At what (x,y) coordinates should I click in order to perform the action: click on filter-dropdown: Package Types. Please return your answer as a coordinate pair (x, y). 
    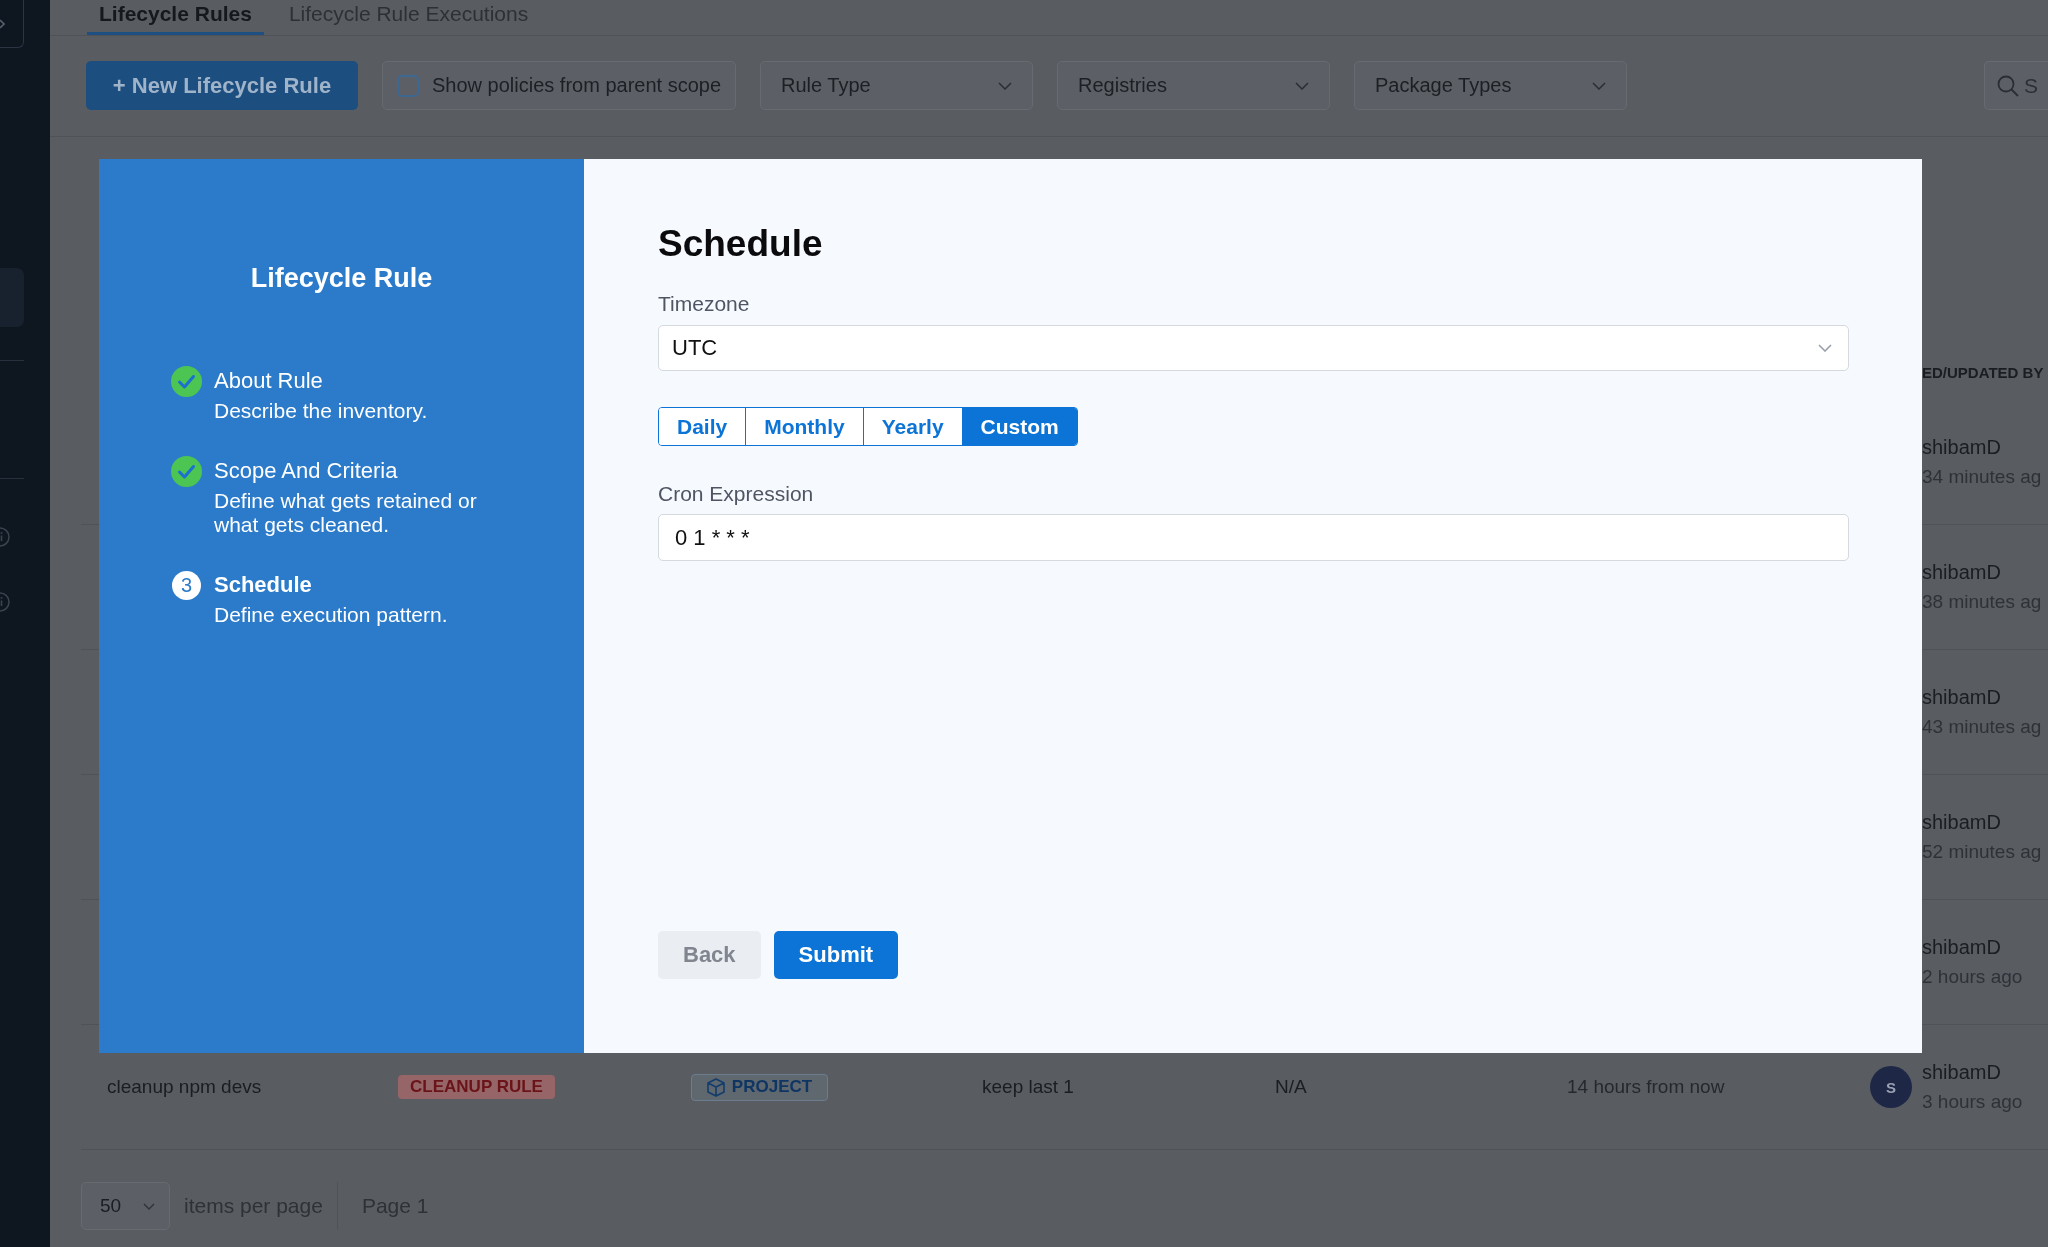
    Looking at the image, I should click on (1490, 85).